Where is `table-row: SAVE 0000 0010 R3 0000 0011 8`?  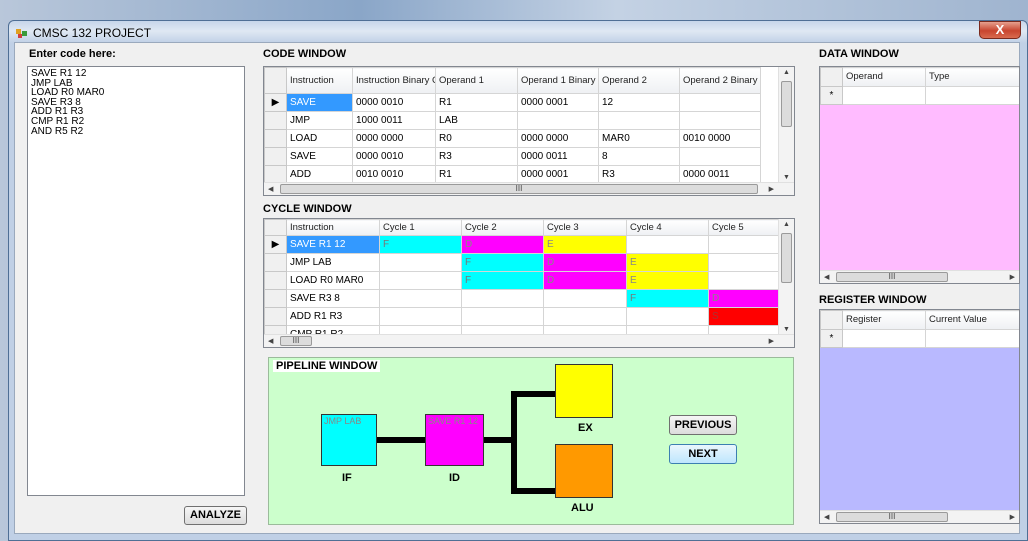
table-row: SAVE 0000 0010 R3 0000 0011 8 is located at coordinates (512, 156).